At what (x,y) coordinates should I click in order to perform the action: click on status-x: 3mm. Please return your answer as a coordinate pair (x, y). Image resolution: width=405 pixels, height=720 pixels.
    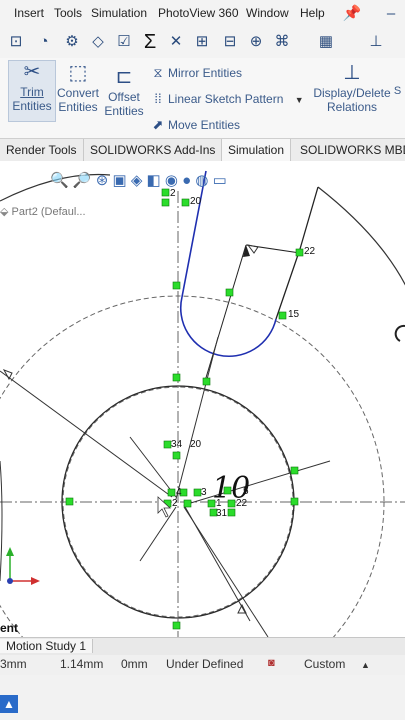
    Looking at the image, I should click on (13, 664).